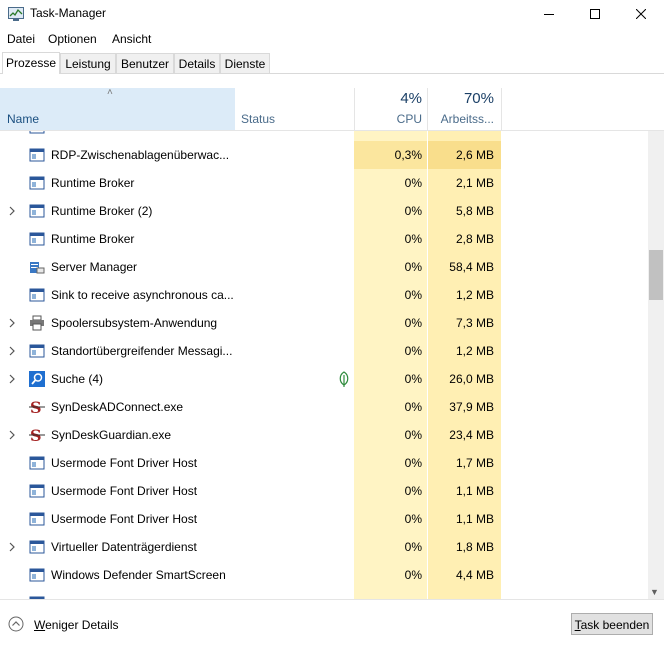 This screenshot has height=648, width=664. What do you see at coordinates (72, 39) in the screenshot?
I see `menu-optionen: Optionen` at bounding box center [72, 39].